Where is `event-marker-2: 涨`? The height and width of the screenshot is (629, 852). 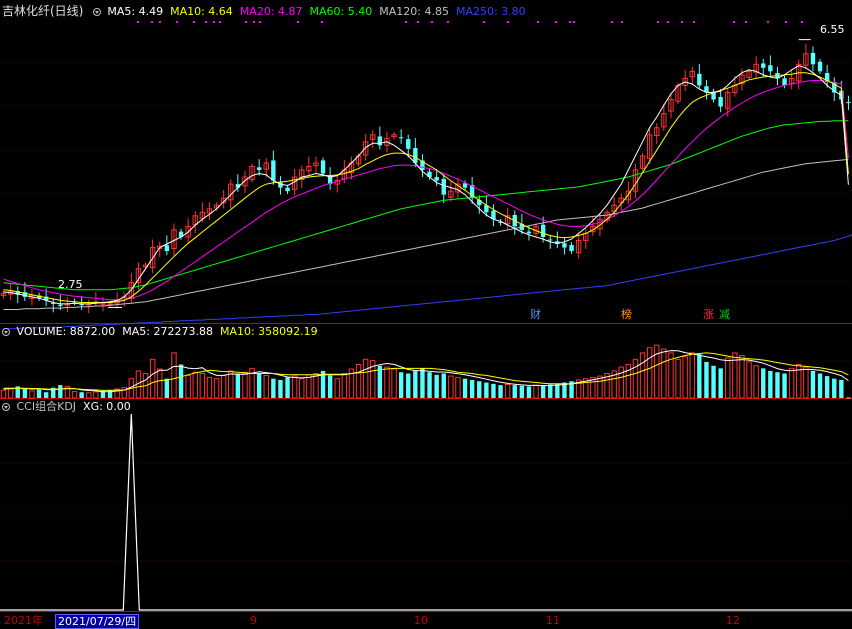
event-marker-2: 涨 is located at coordinates (708, 314).